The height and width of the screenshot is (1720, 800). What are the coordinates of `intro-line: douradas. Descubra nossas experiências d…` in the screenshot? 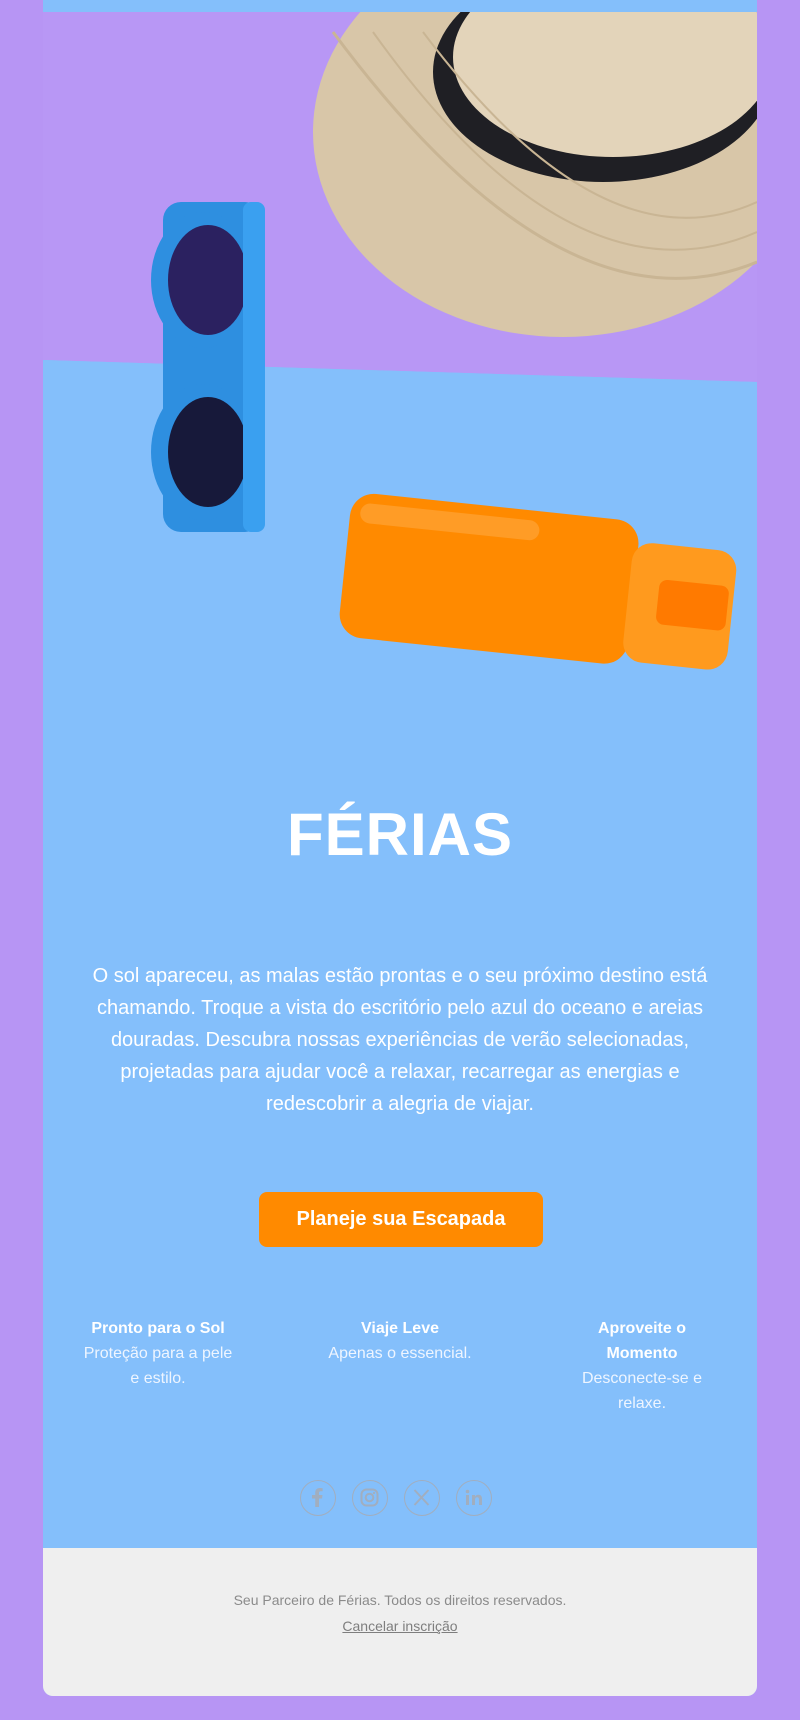 It's located at (400, 1040).